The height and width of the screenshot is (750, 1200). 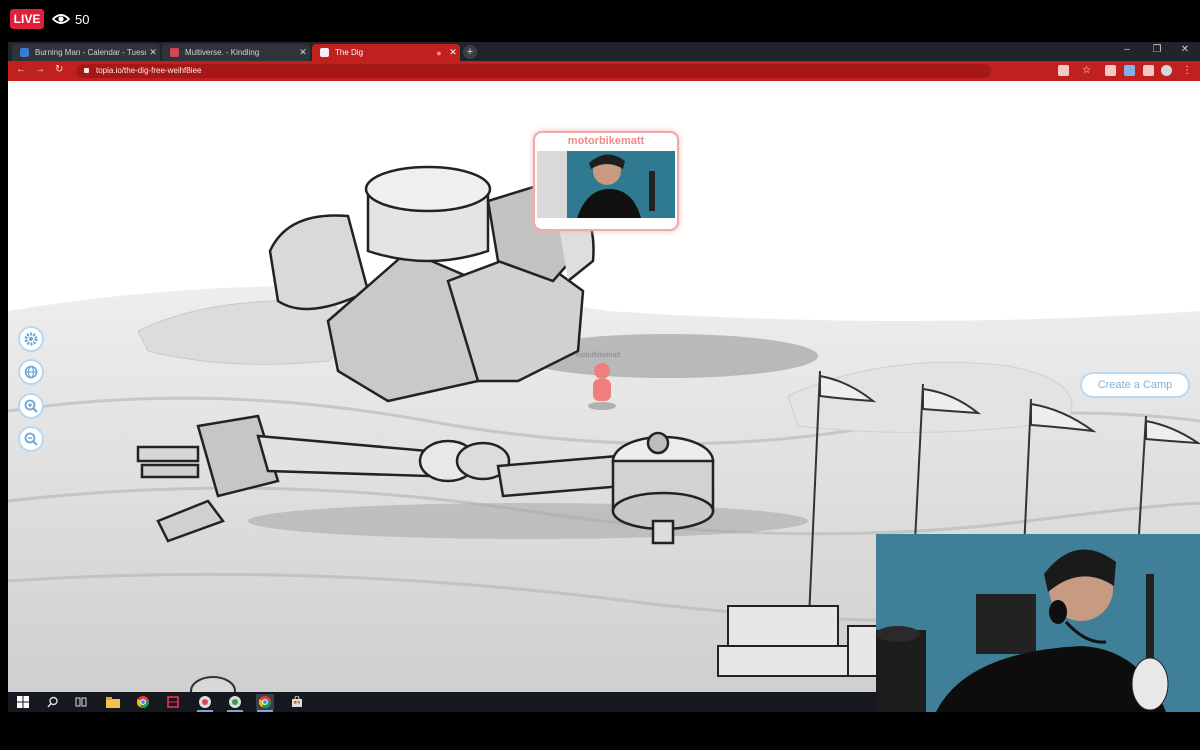 I want to click on video-card-username: motorbikematt, so click(x=606, y=141).